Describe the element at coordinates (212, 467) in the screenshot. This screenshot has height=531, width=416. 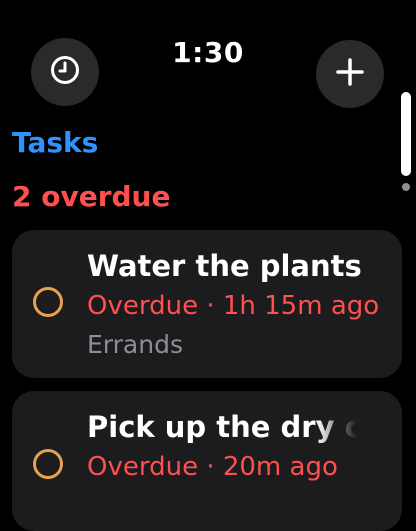
I see `task-due-status: Overdue · 20m ago` at that location.